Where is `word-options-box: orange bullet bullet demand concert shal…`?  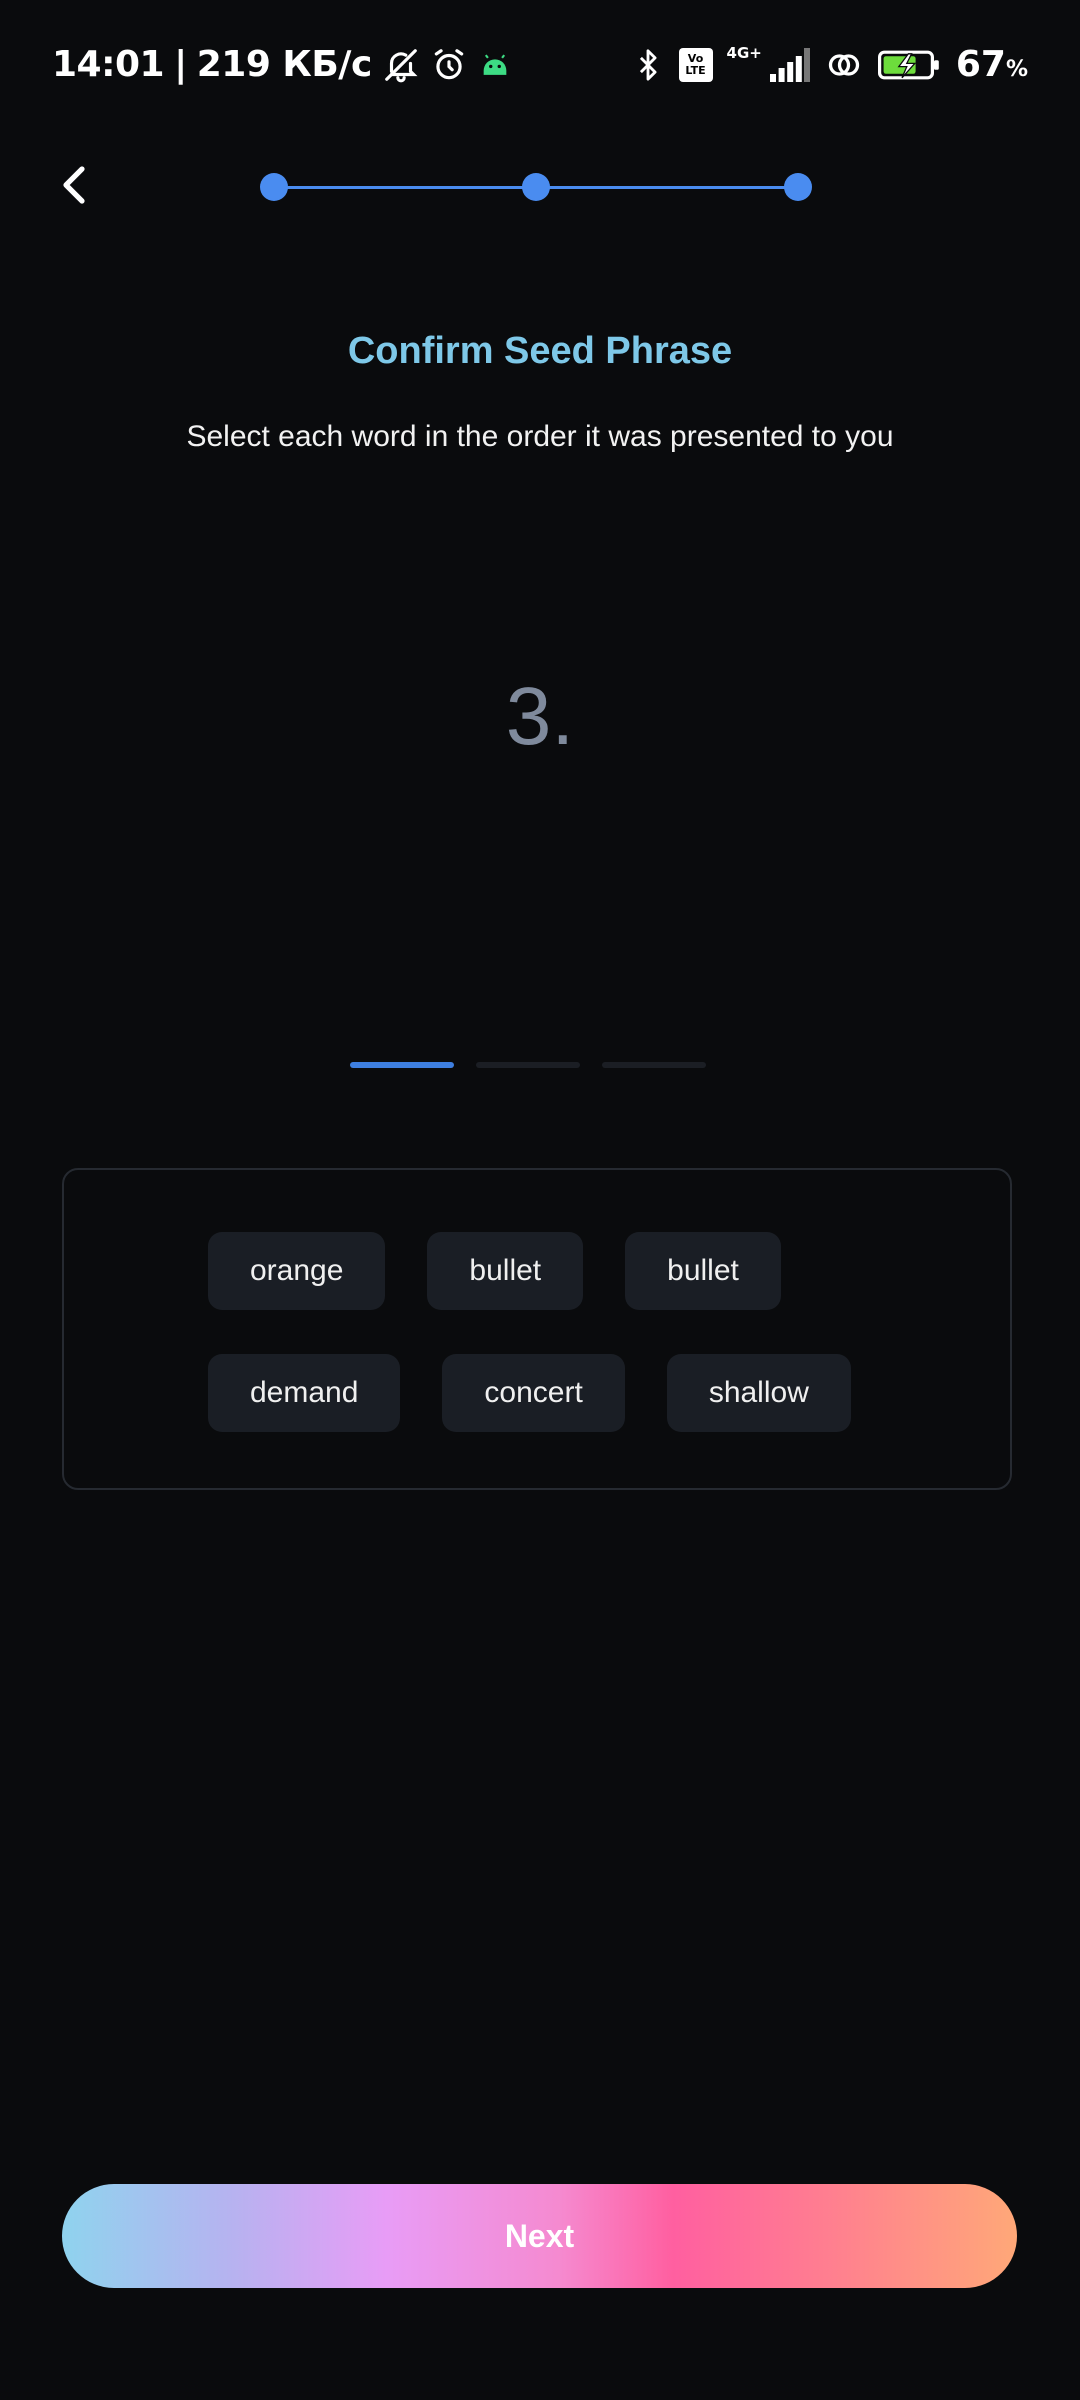
word-options-box: orange bullet bullet demand concert shal… is located at coordinates (537, 1329).